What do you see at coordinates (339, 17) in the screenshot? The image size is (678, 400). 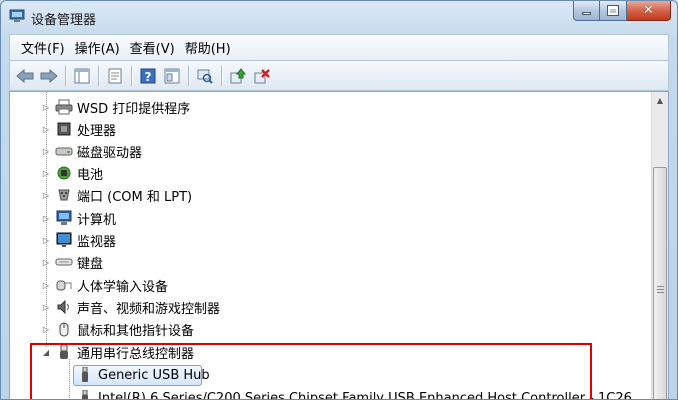 I see `title-bar: 设备管理器 ✕` at bounding box center [339, 17].